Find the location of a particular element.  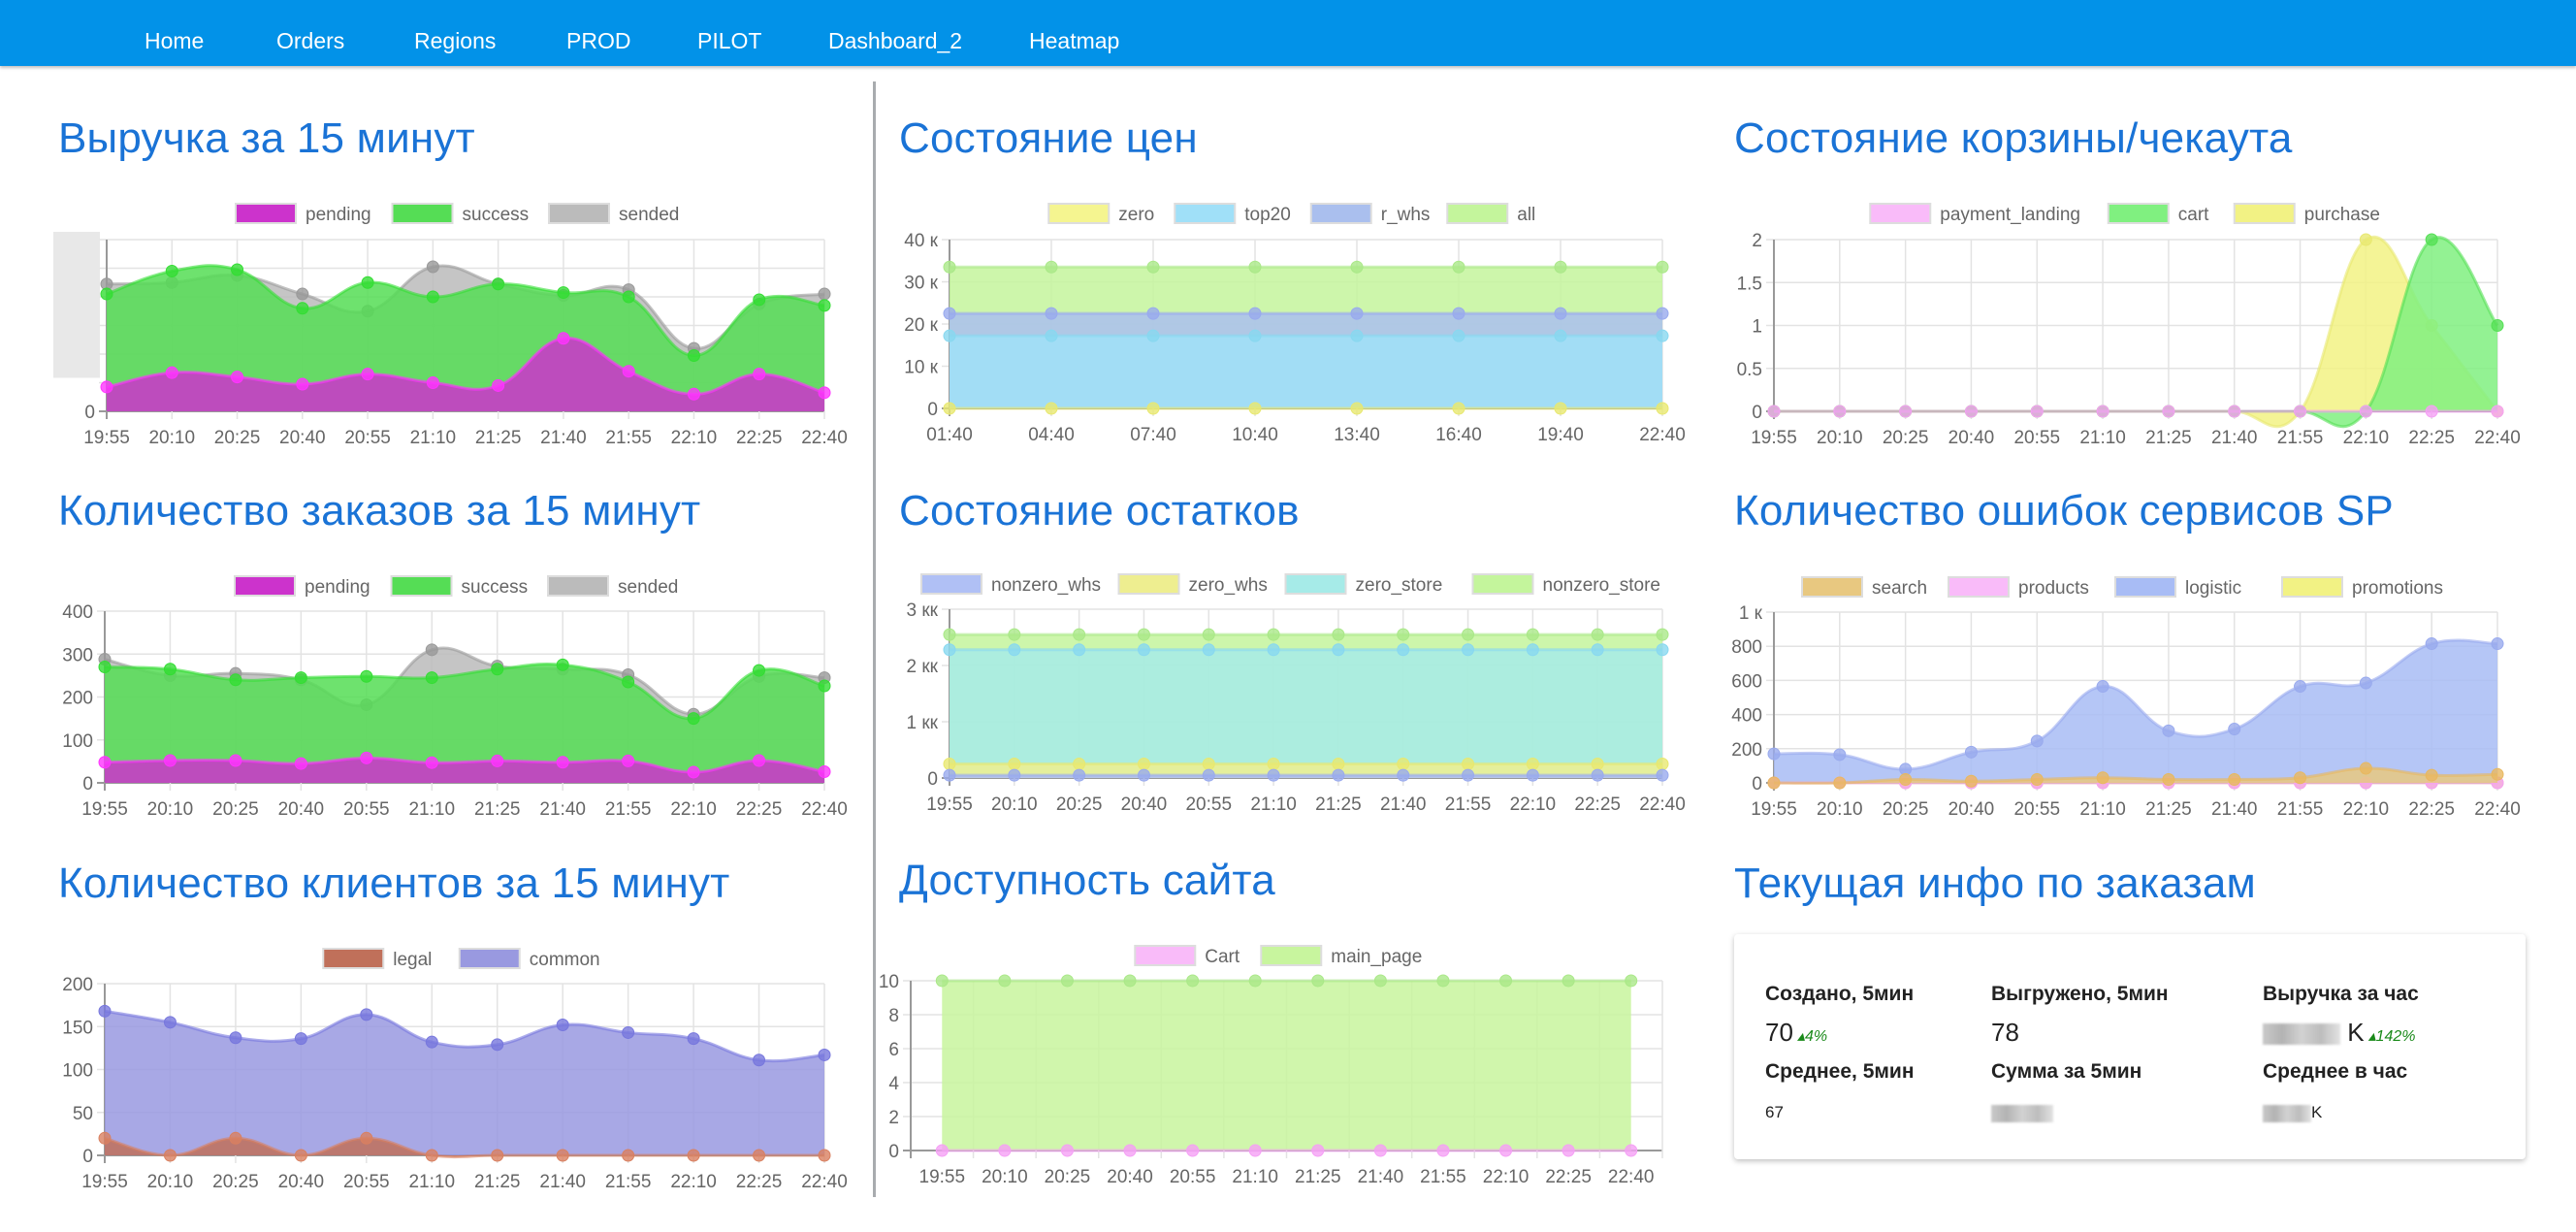

legend-item-nonzero_store: nonzero_store is located at coordinates (1565, 584).